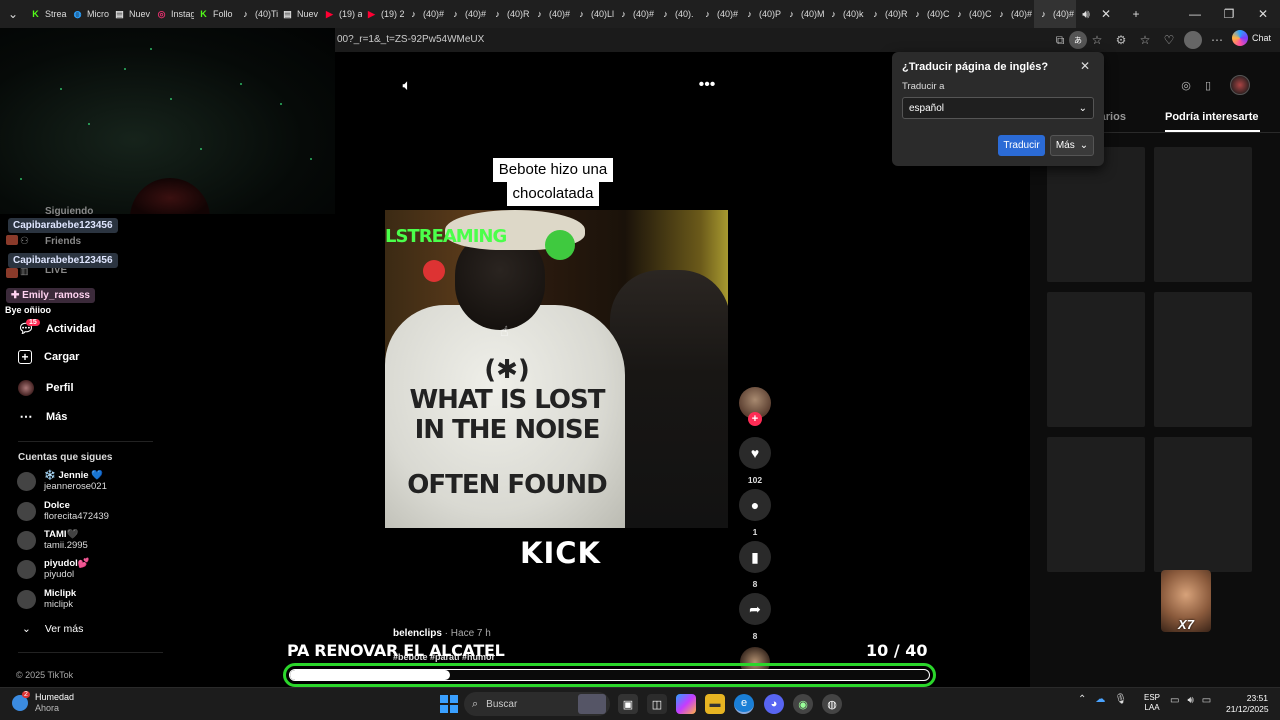 Image resolution: width=1280 pixels, height=720 pixels. What do you see at coordinates (47, 14) in the screenshot?
I see `browser-tab: K Strea` at bounding box center [47, 14].